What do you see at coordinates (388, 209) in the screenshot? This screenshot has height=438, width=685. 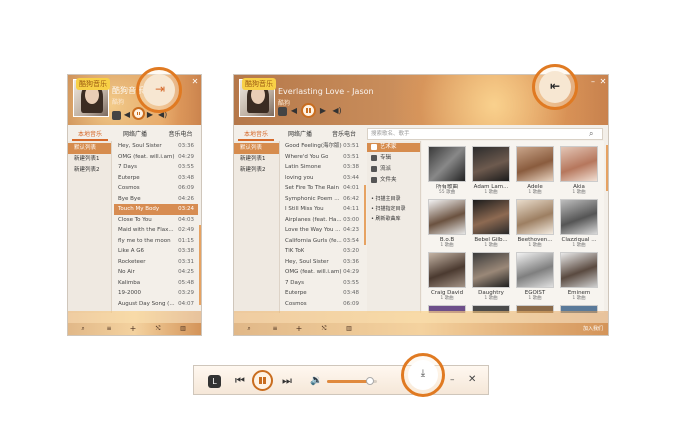 I see `scan-custom-dir: • 扫描指定目录` at bounding box center [388, 209].